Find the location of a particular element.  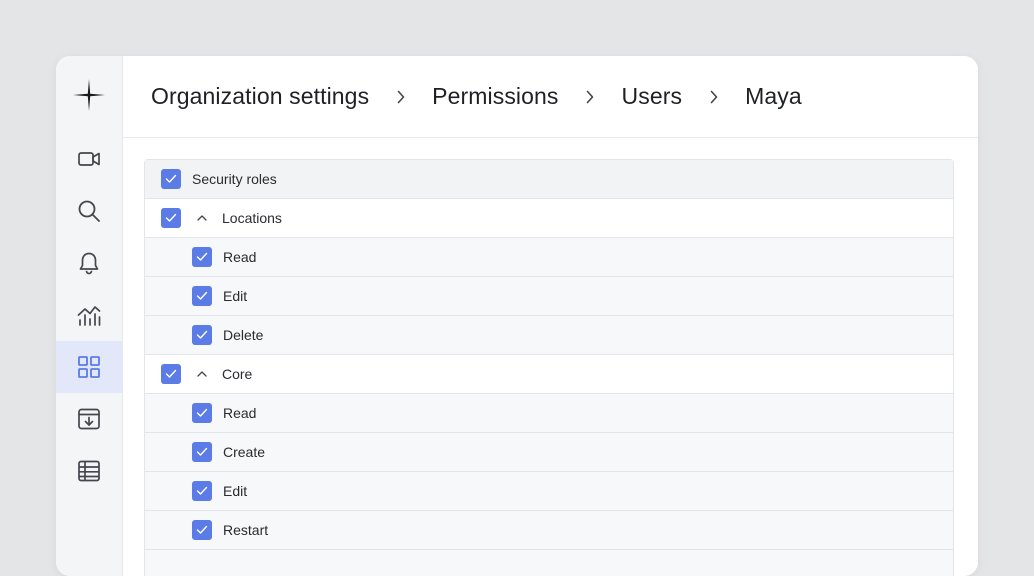

breadcrumb-current-user: Maya is located at coordinates (773, 96).